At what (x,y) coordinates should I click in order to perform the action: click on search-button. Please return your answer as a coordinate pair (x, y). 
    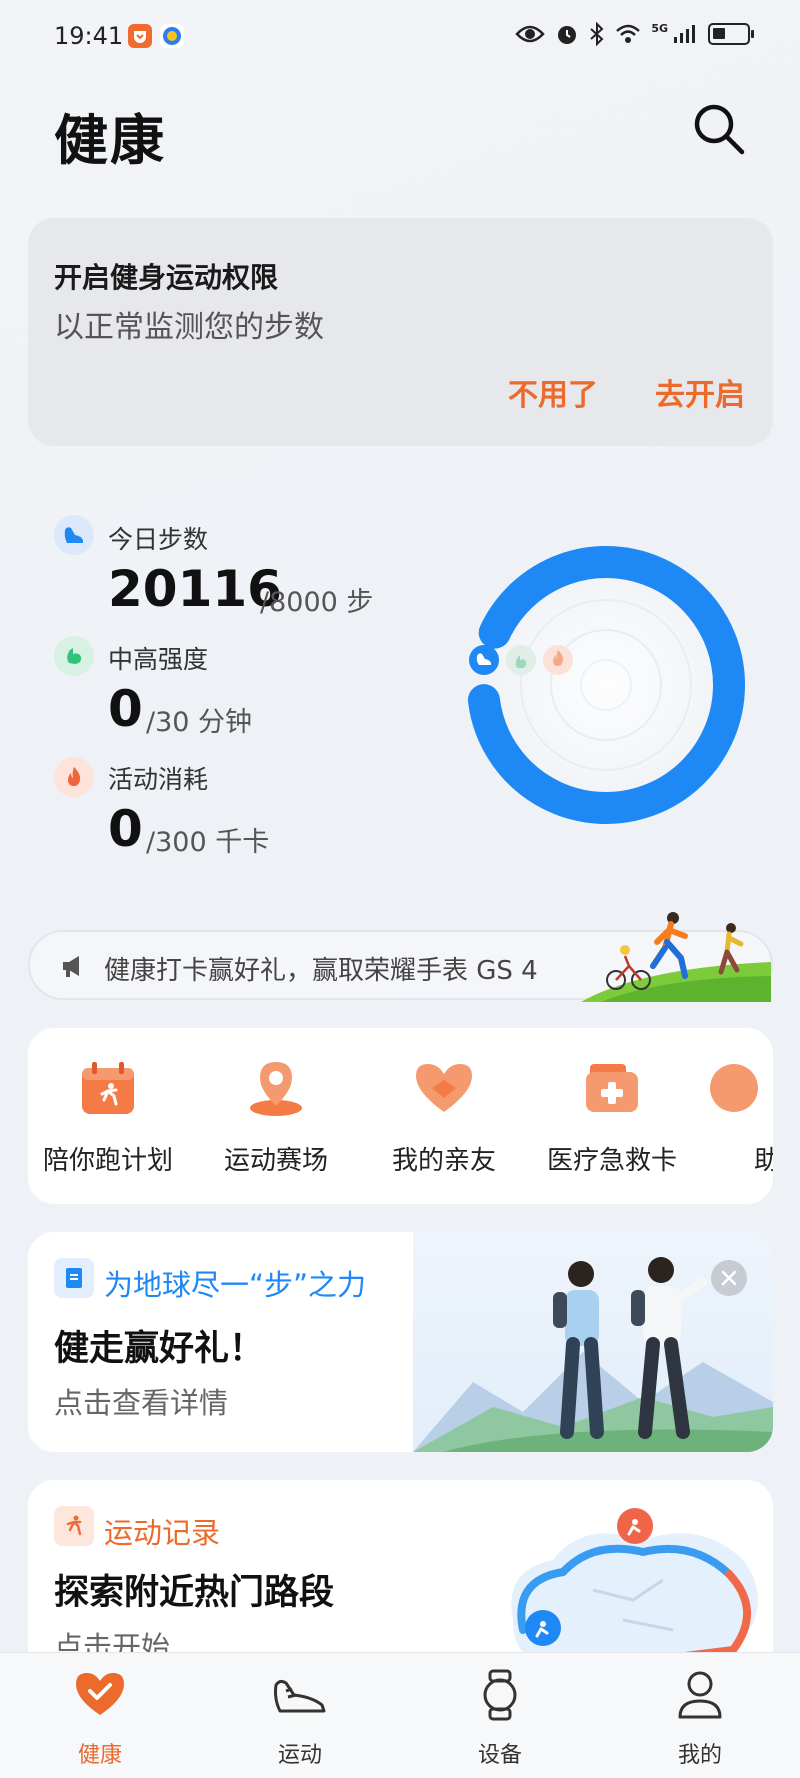
    Looking at the image, I should click on (720, 130).